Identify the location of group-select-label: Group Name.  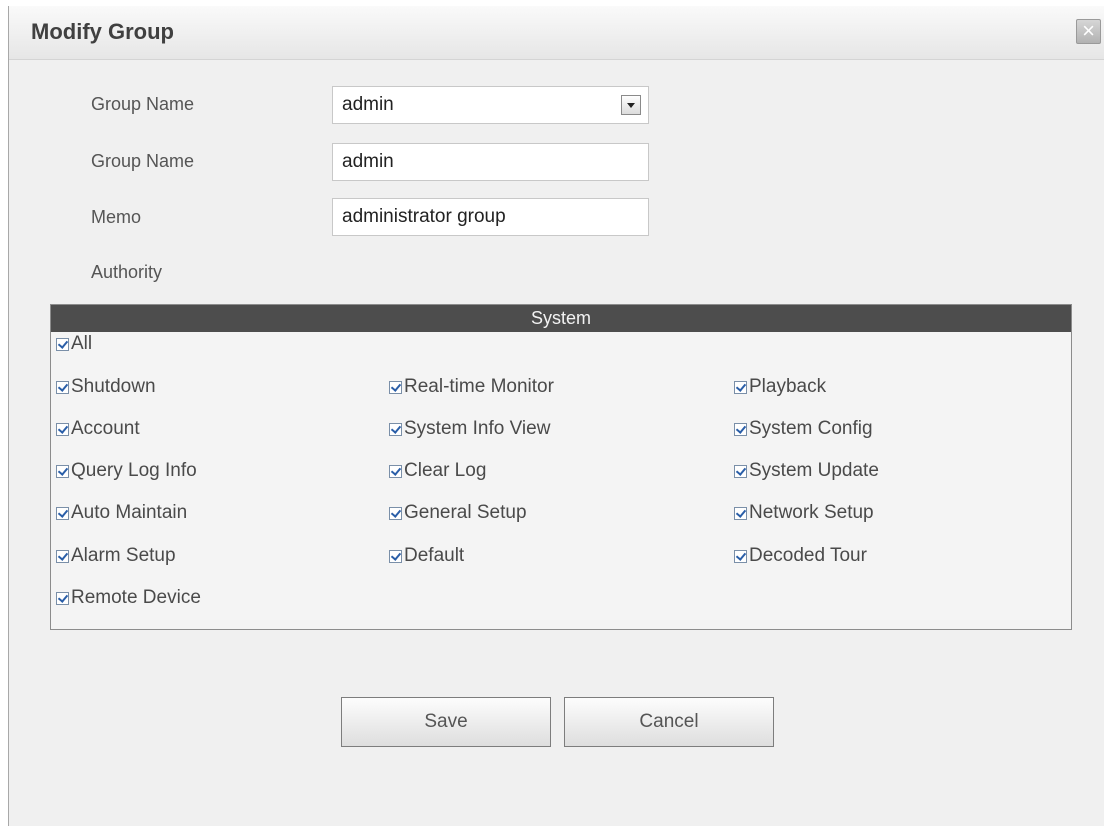
(143, 104).